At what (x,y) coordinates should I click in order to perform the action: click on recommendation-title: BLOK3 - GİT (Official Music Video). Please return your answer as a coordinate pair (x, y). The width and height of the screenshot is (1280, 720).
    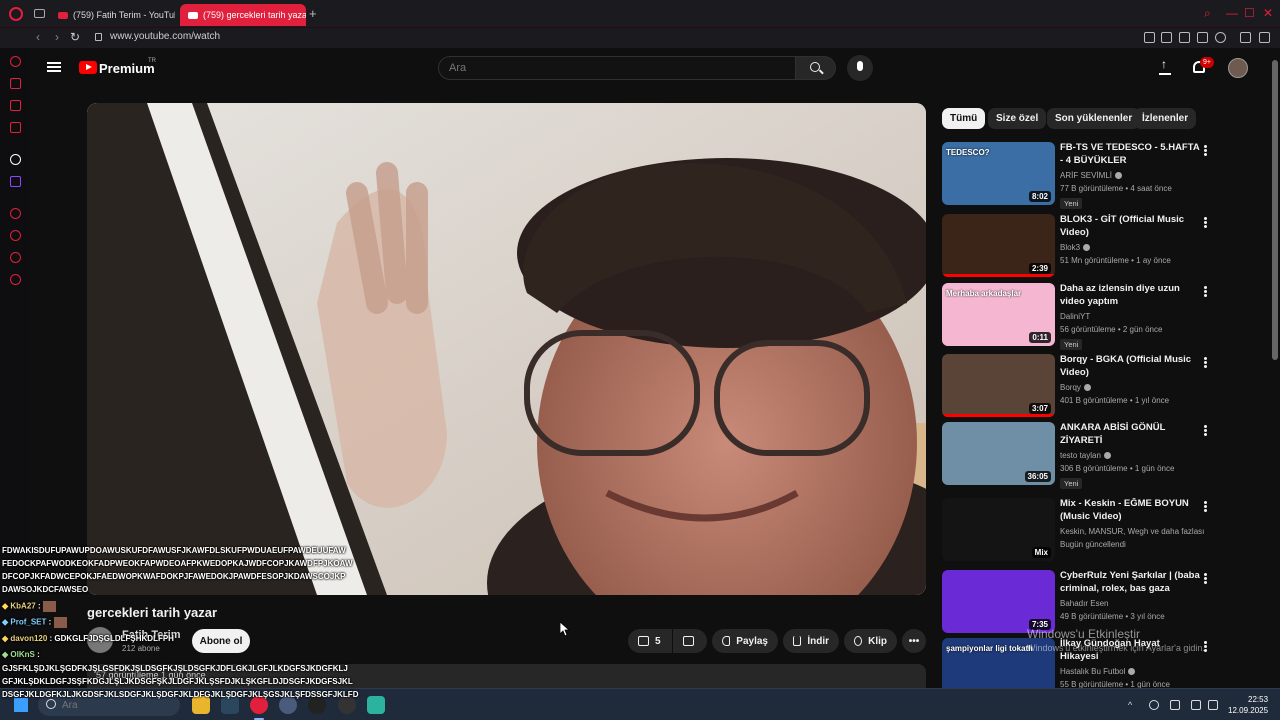
    Looking at the image, I should click on (1130, 226).